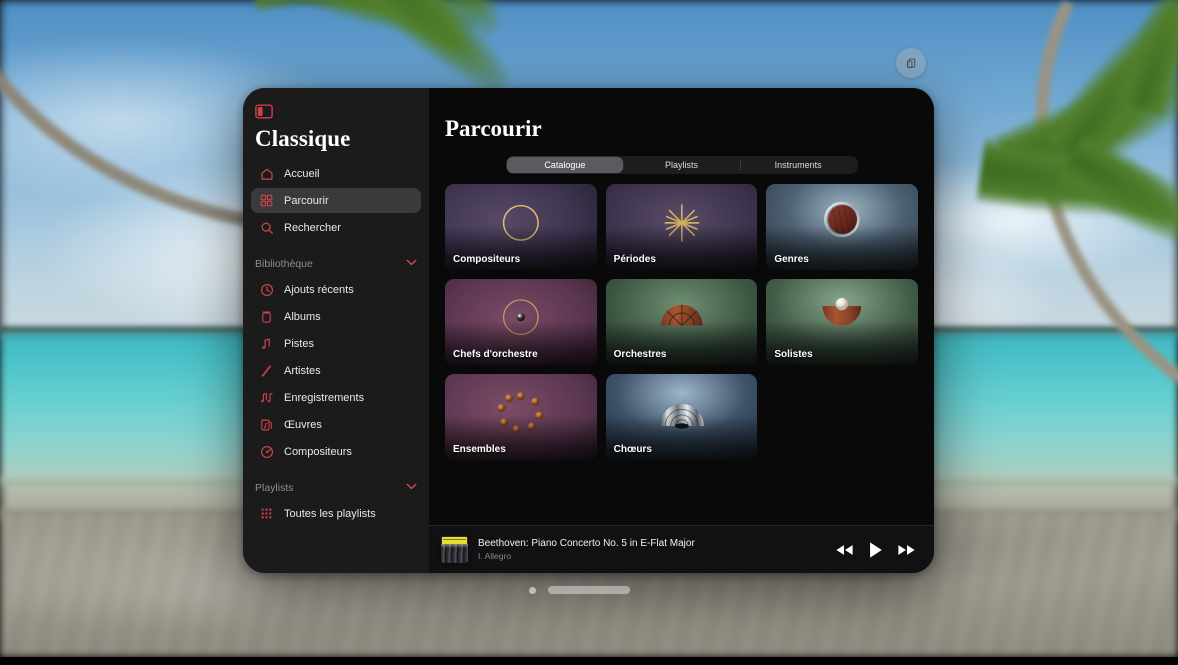 This screenshot has width=1178, height=665. I want to click on share-button, so click(911, 63).